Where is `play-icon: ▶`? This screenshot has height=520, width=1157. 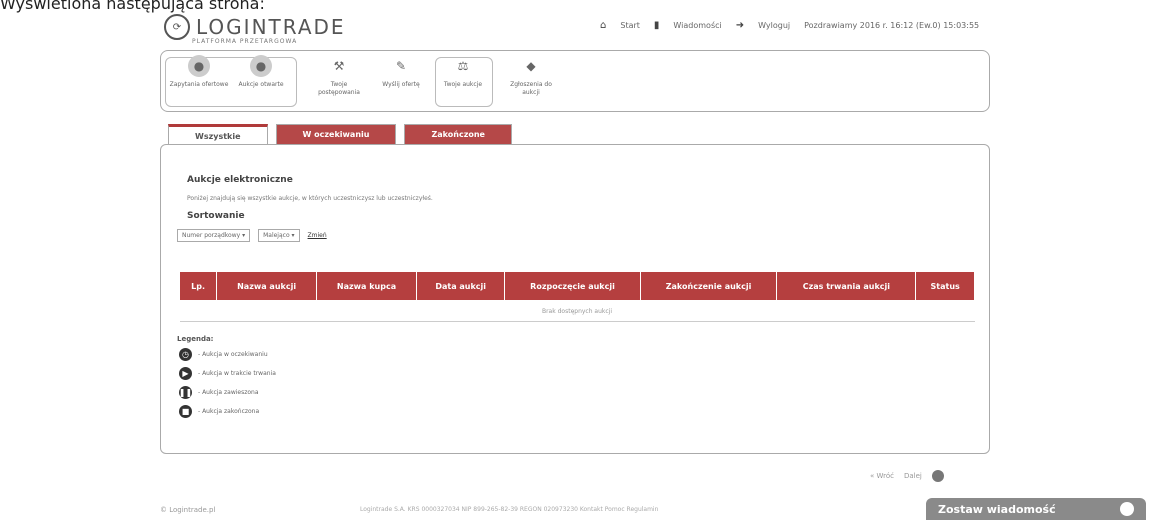 play-icon: ▶ is located at coordinates (185, 373).